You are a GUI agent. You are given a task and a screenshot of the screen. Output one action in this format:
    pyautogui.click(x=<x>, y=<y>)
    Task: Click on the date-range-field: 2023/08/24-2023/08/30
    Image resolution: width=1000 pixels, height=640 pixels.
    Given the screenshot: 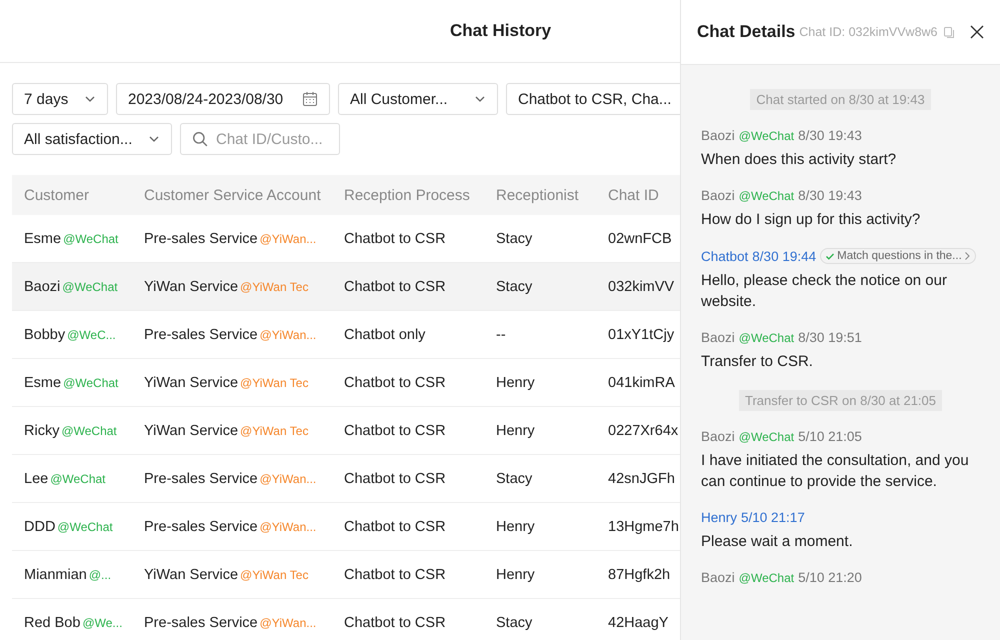 What is the action you would take?
    pyautogui.click(x=223, y=99)
    